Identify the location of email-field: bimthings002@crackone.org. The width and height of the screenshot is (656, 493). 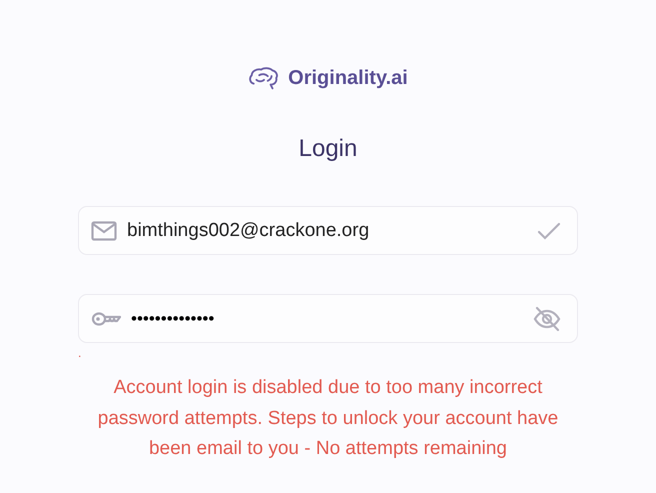
(328, 230).